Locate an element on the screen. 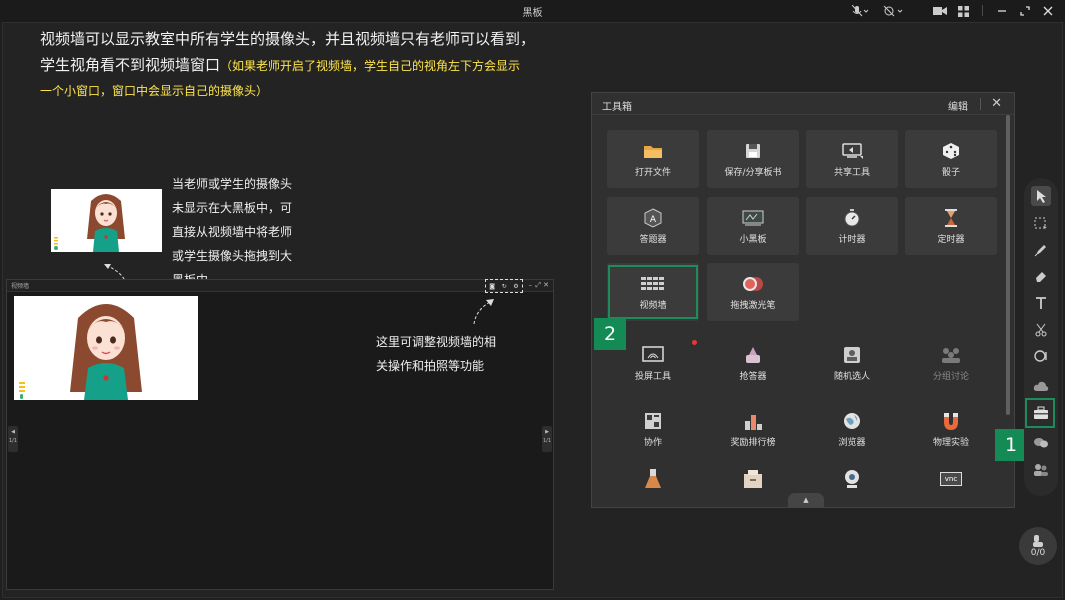 The image size is (1065, 600). tool-hourglass: 定时器 is located at coordinates (951, 226).